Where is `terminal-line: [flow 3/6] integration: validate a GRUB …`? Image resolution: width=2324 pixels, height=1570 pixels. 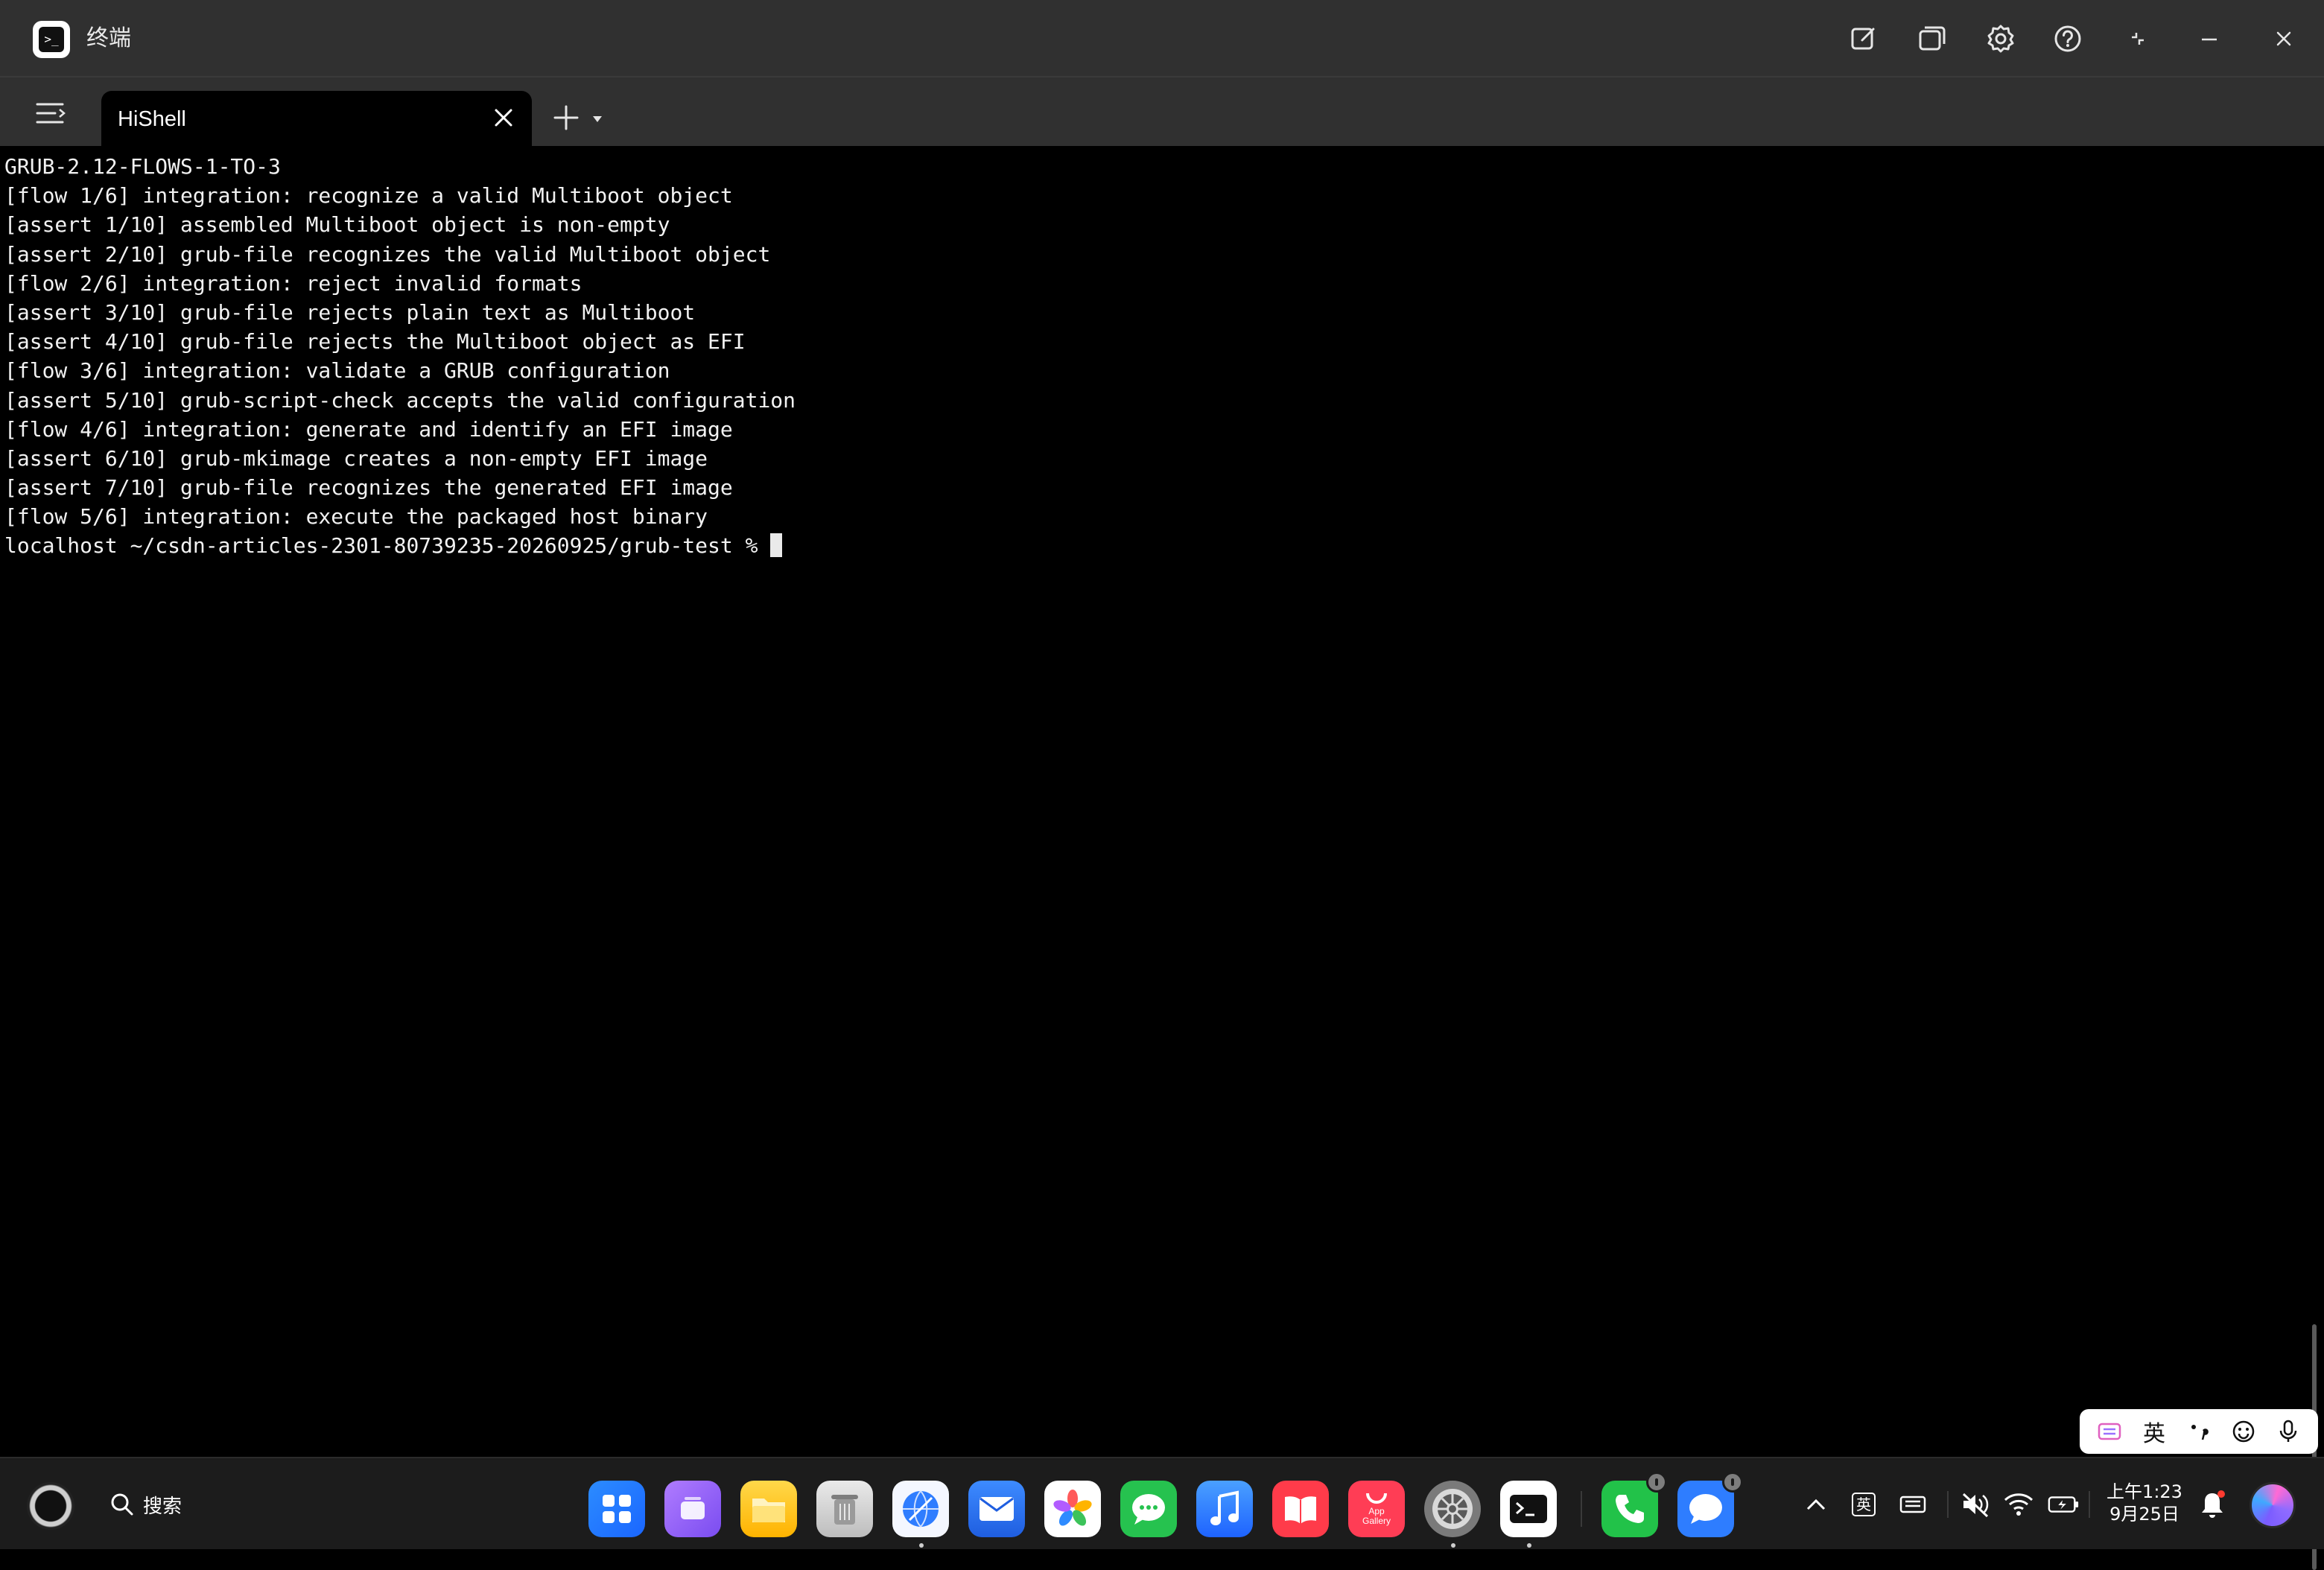 terminal-line: [flow 3/6] integration: validate a GRUB … is located at coordinates (337, 371).